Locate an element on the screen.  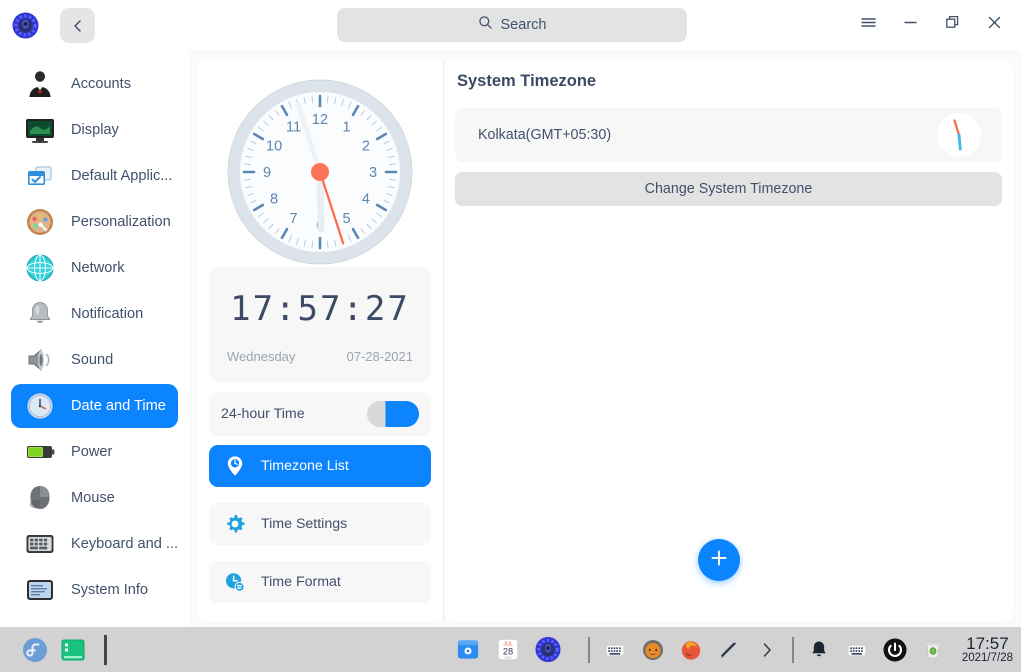
map-pin-clock-icon is located at coordinates (235, 466).